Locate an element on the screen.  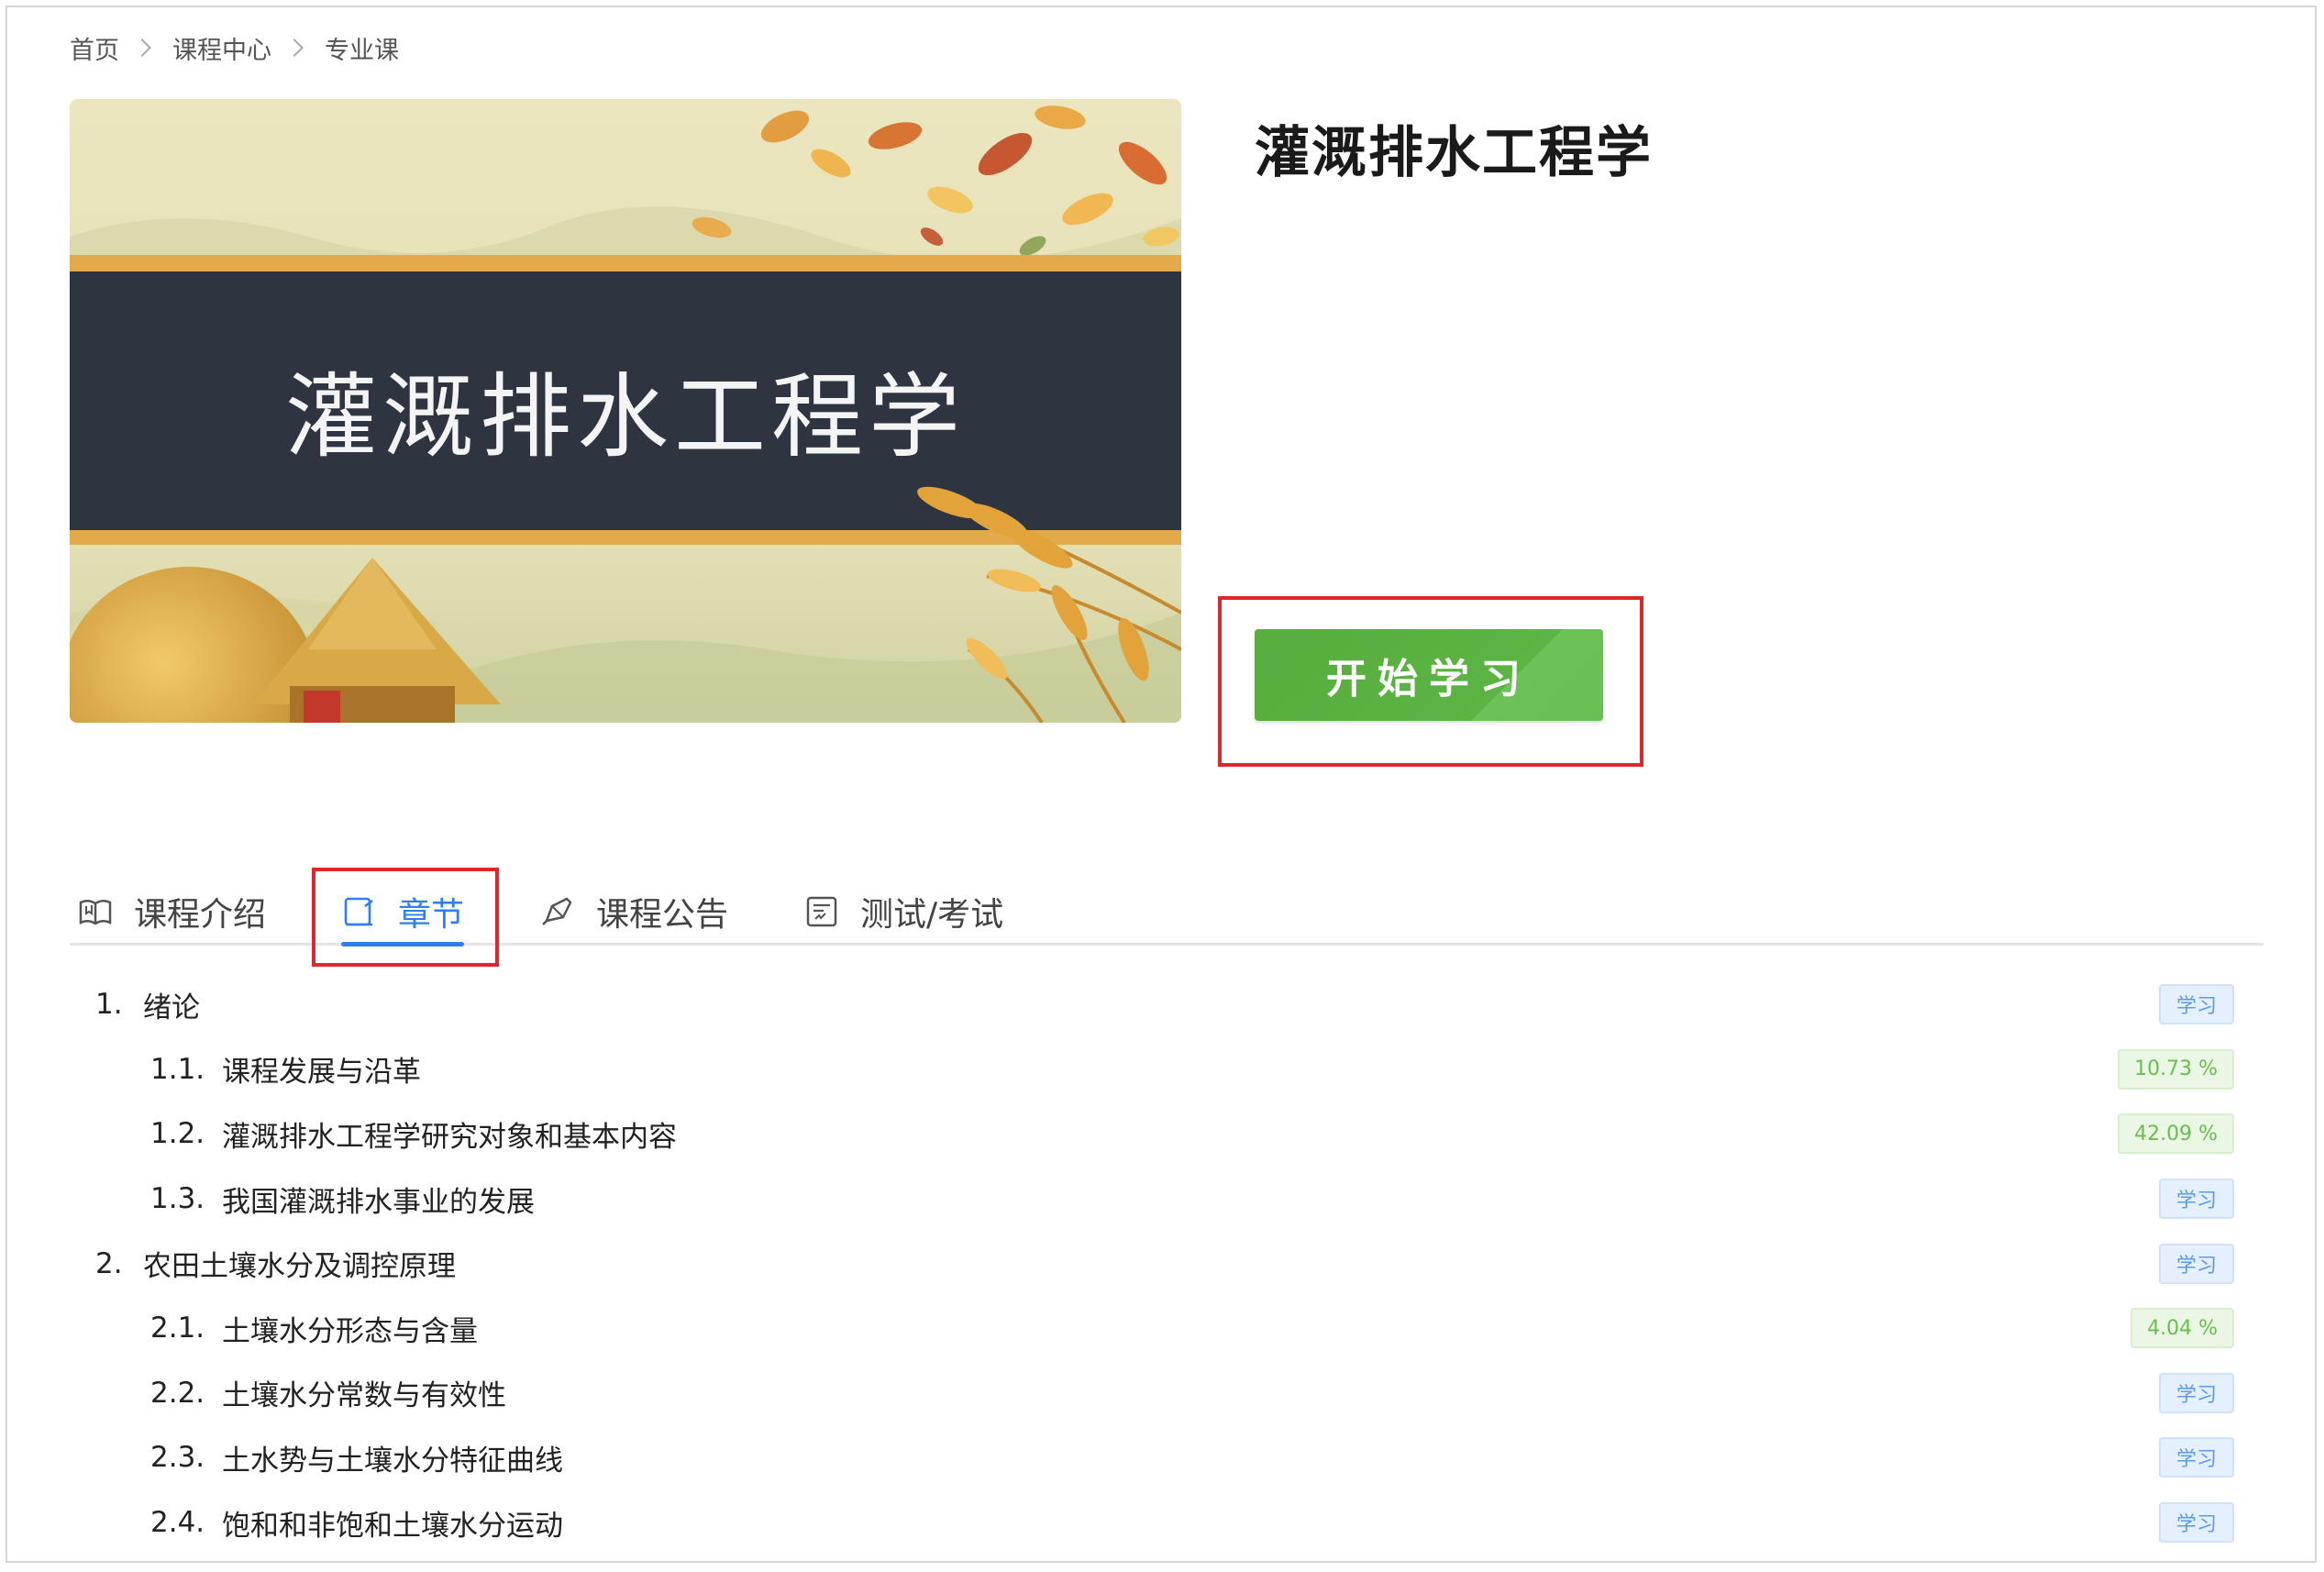
section-title: 饱和和非饱和土壤水分运动 is located at coordinates (392, 1526).